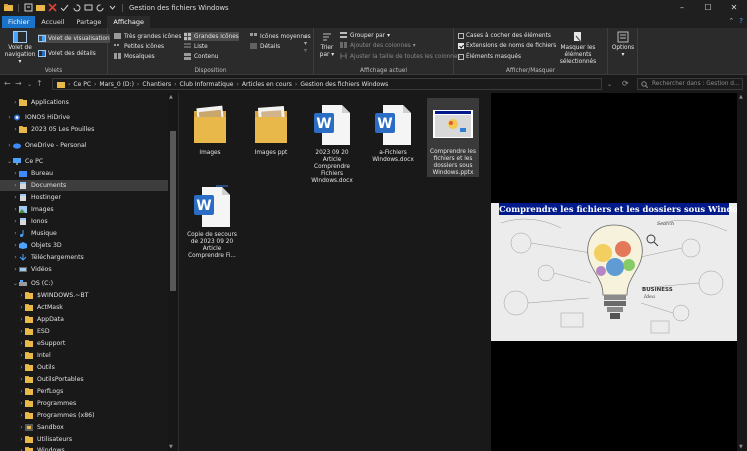  I want to click on maximize-button: ☐, so click(708, 7).